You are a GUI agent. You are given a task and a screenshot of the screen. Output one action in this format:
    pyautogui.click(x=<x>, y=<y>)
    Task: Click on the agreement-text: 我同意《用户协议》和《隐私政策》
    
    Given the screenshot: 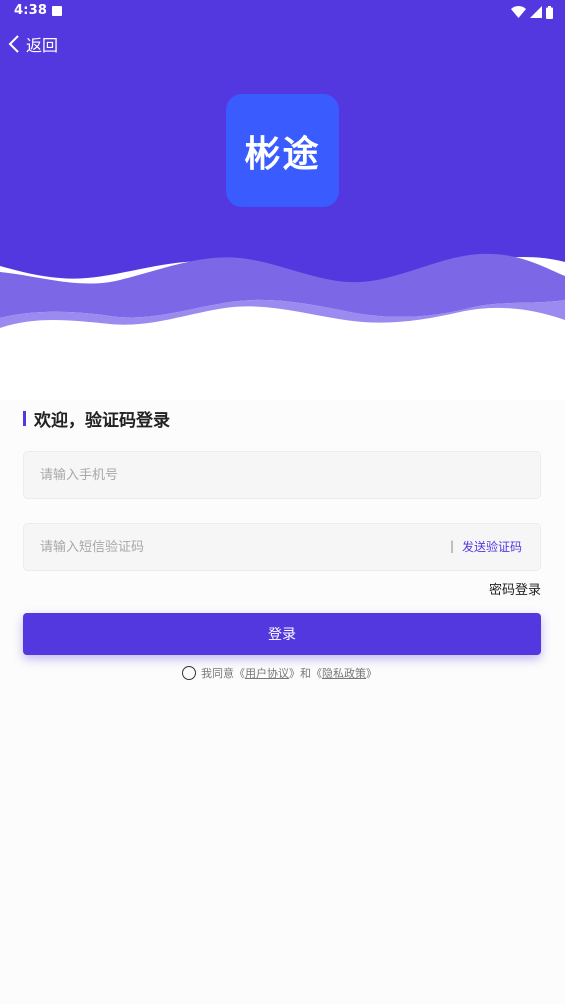 What is the action you would take?
    pyautogui.click(x=289, y=673)
    